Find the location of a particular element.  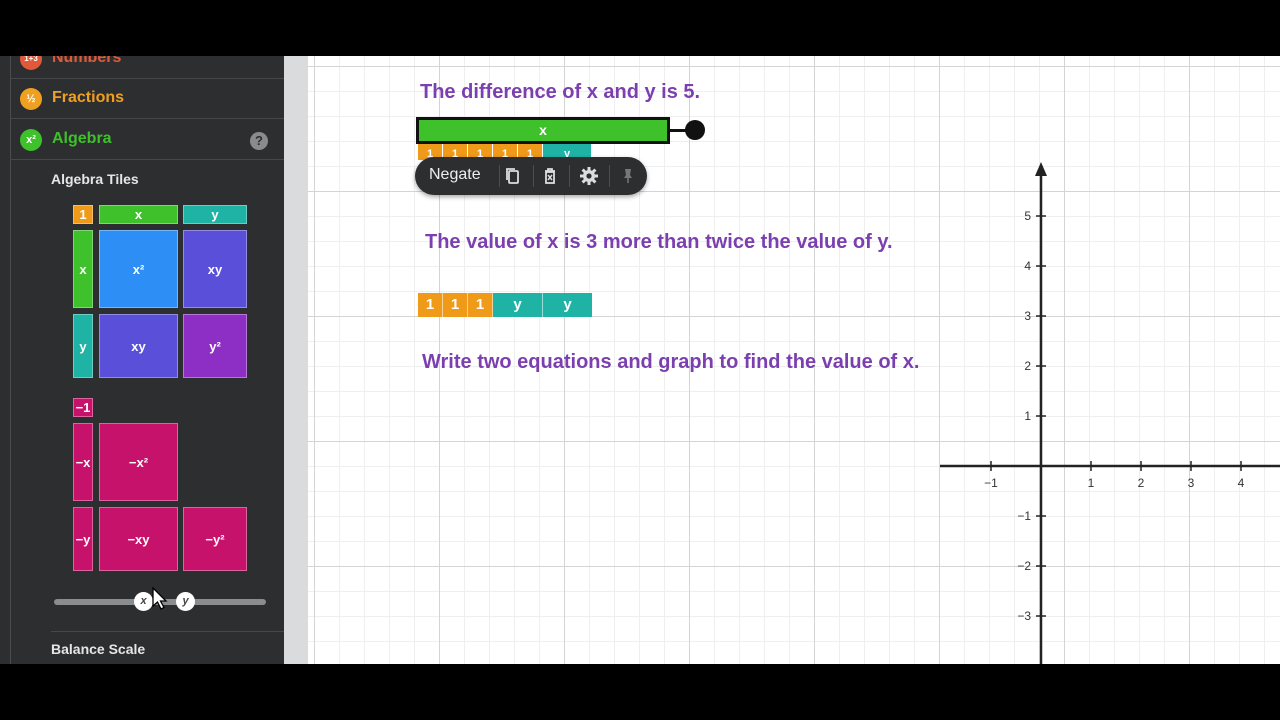

x-tick-label: −1 is located at coordinates (991, 483).